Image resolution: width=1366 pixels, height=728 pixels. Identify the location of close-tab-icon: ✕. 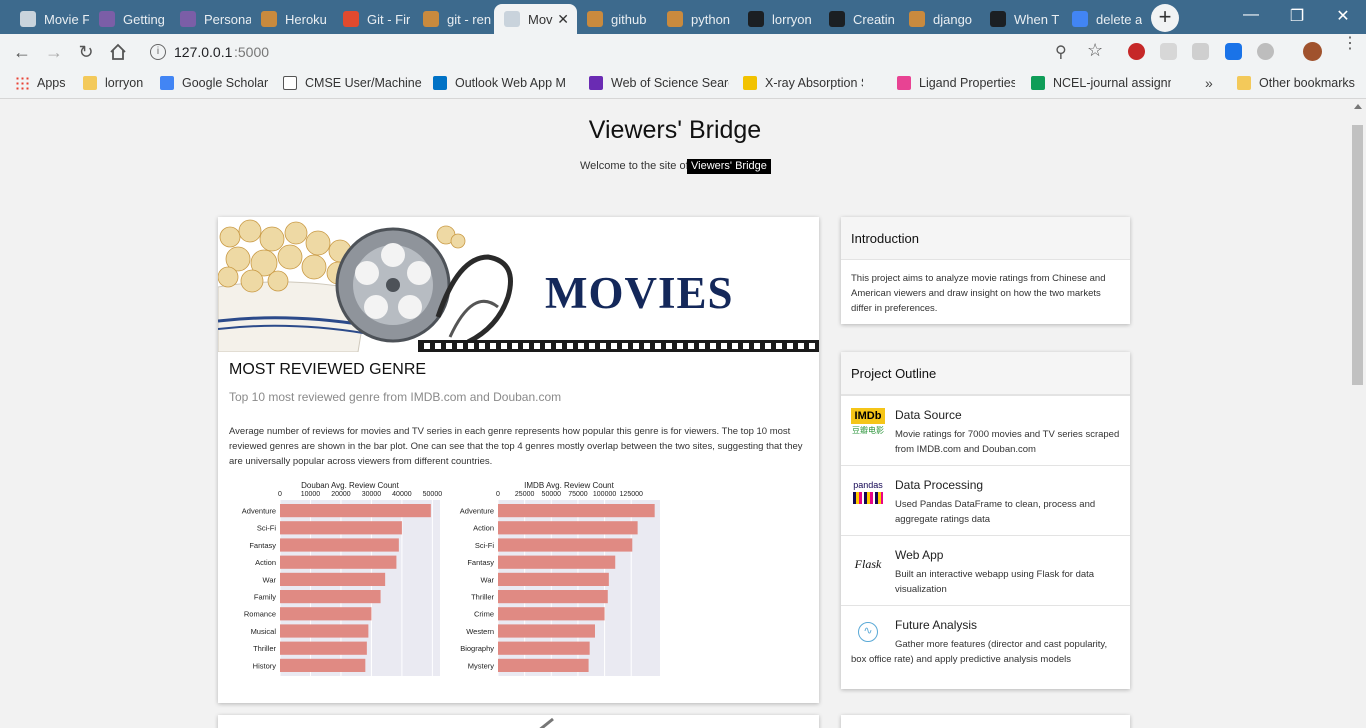
(563, 19).